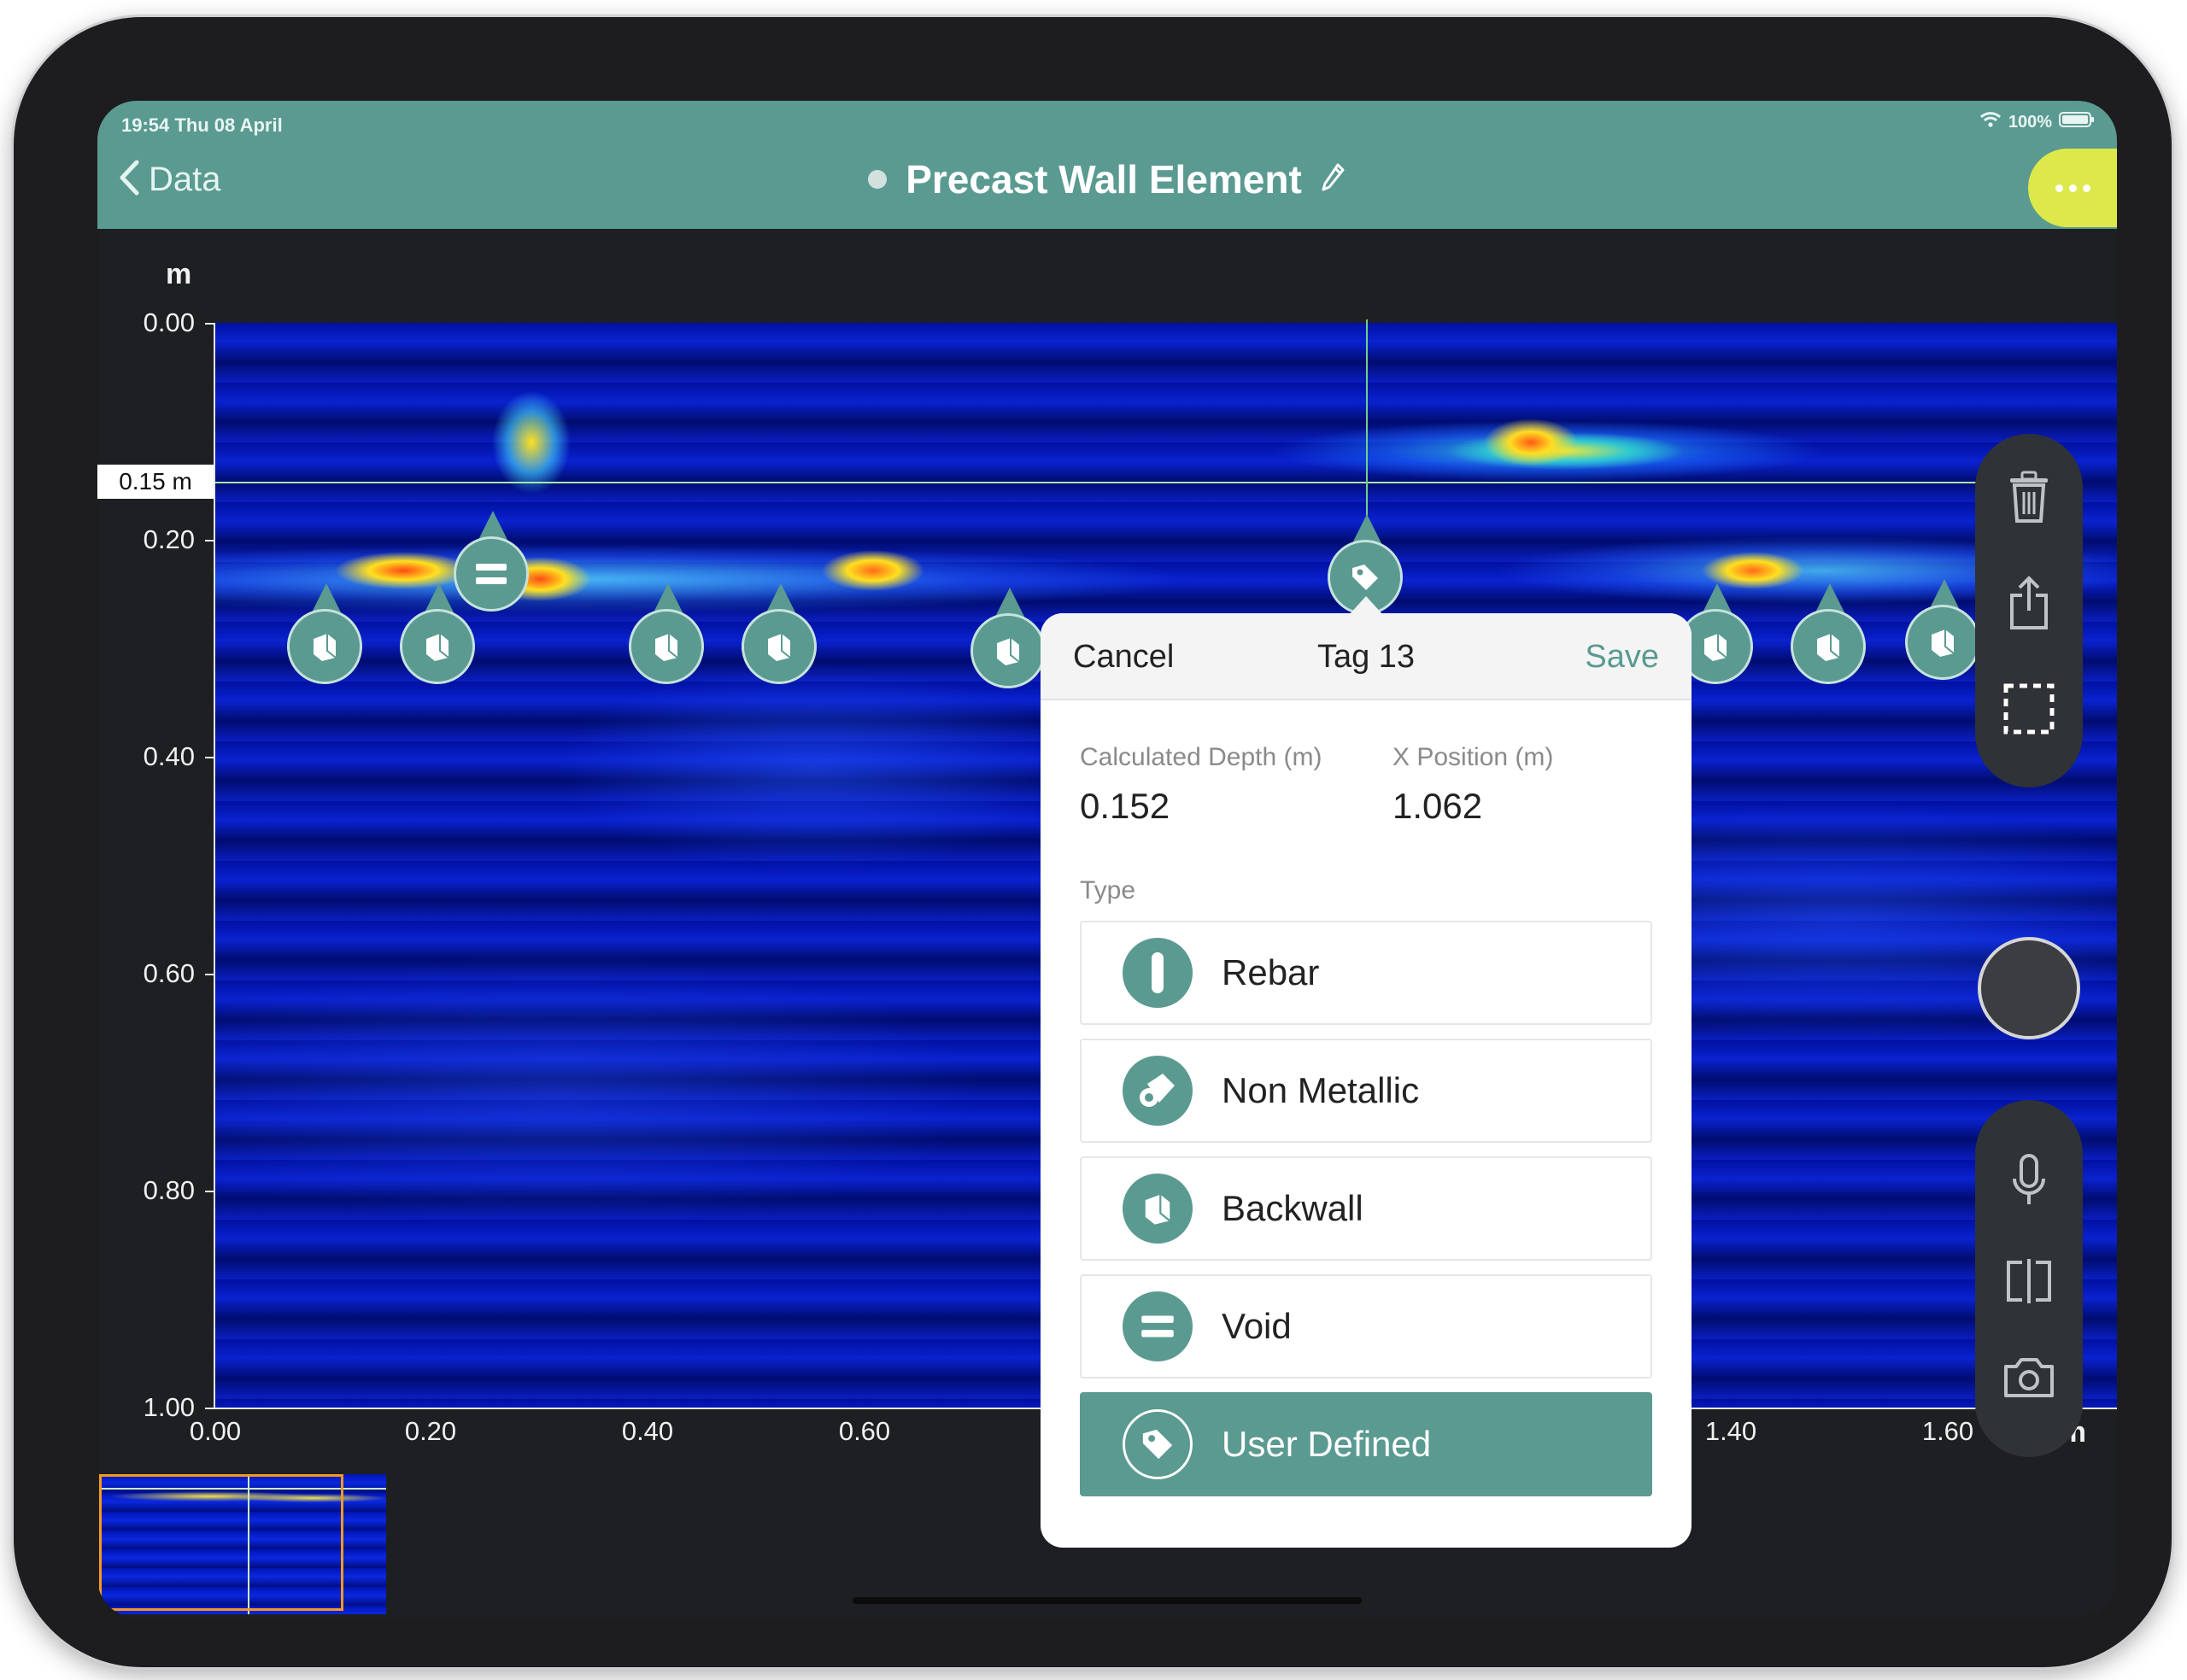 The width and height of the screenshot is (2187, 1680). I want to click on type-option-label: Rebar, so click(1271, 972).